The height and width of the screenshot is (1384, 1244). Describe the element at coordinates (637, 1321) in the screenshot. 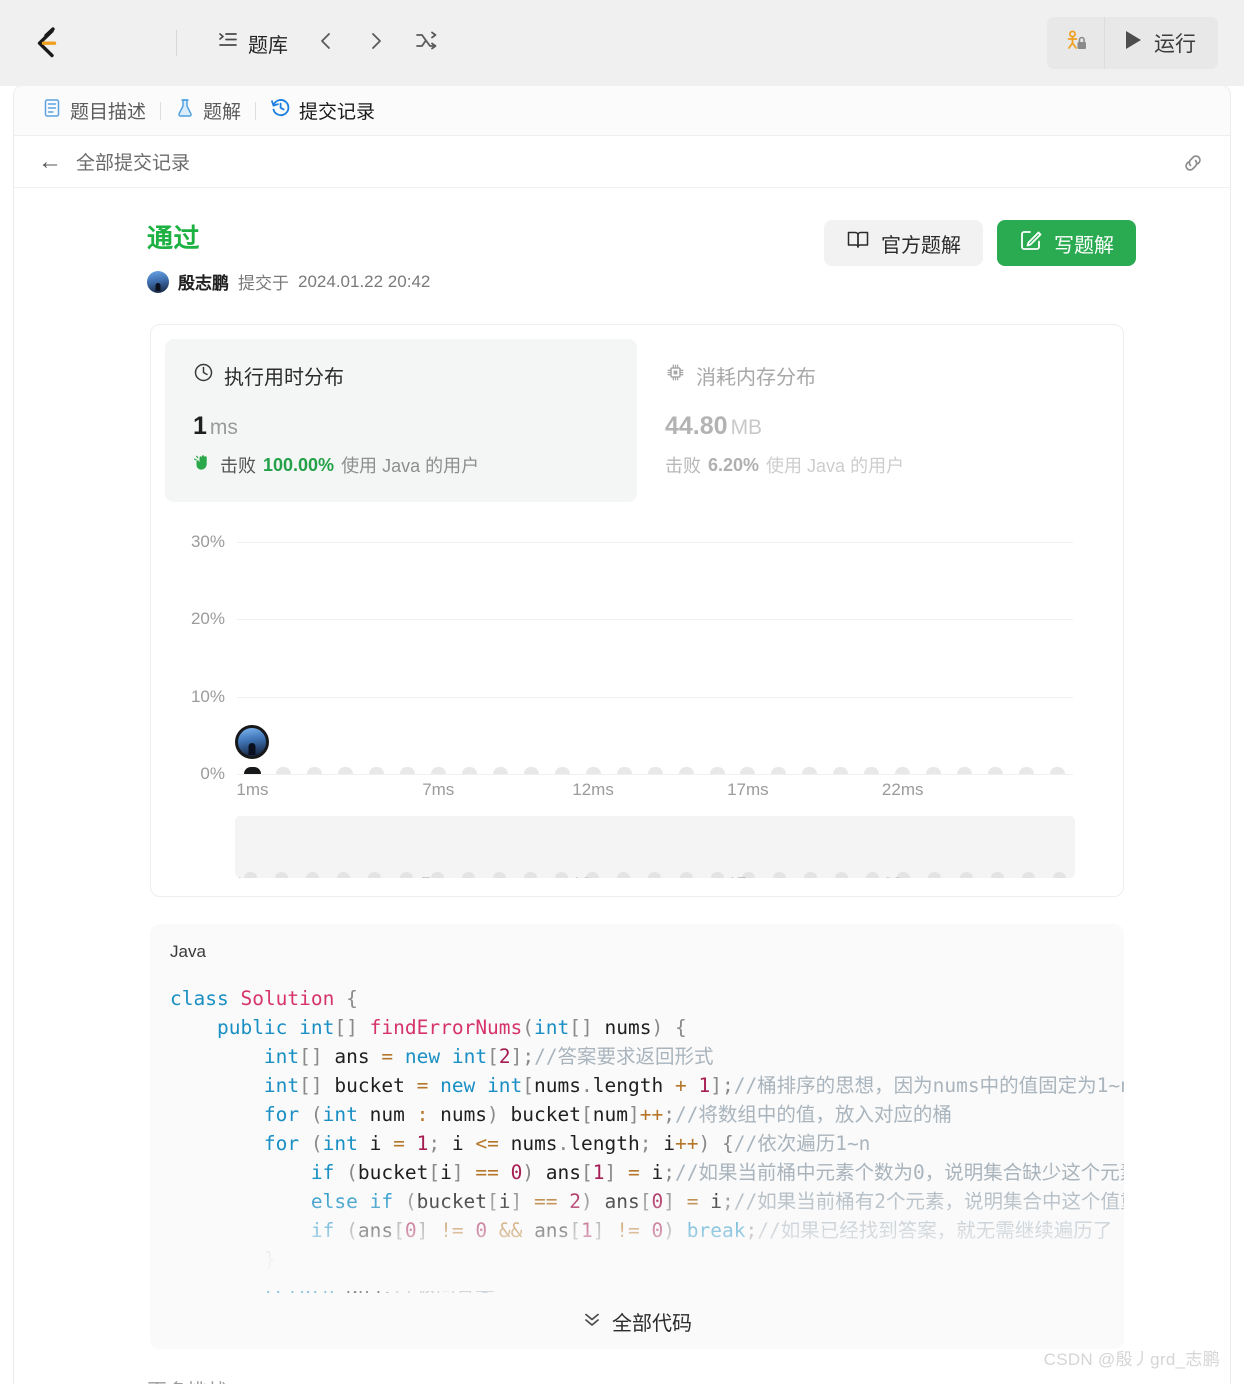

I see `expand-code-button: 全部代码` at that location.